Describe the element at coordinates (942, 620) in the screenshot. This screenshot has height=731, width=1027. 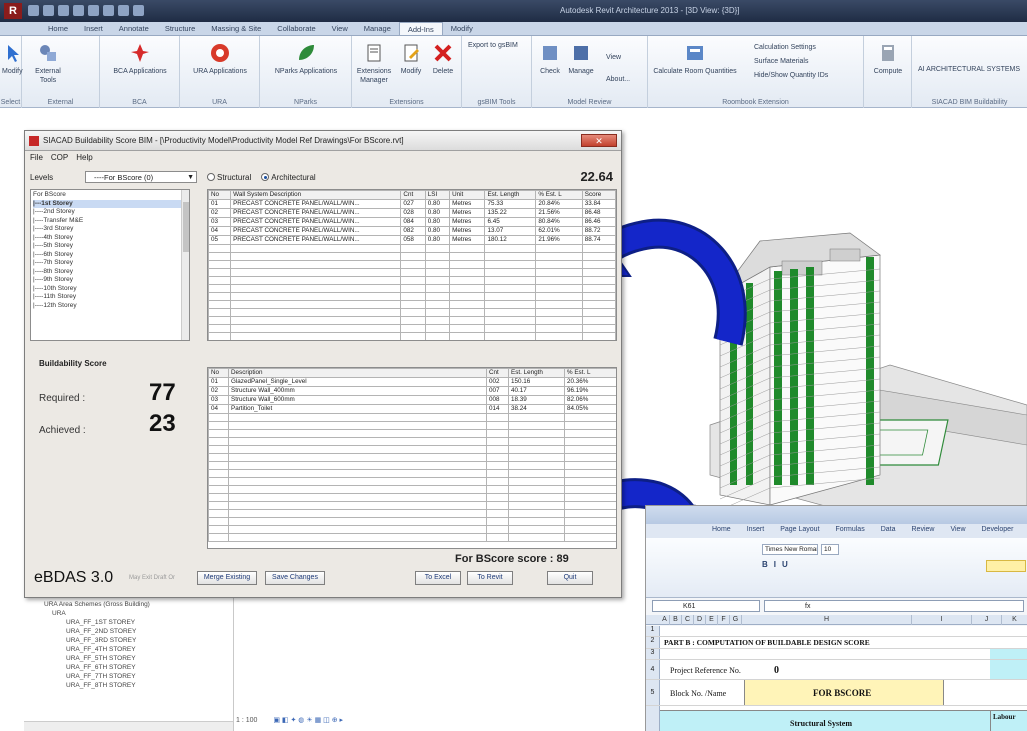
I see `column-header: I` at that location.